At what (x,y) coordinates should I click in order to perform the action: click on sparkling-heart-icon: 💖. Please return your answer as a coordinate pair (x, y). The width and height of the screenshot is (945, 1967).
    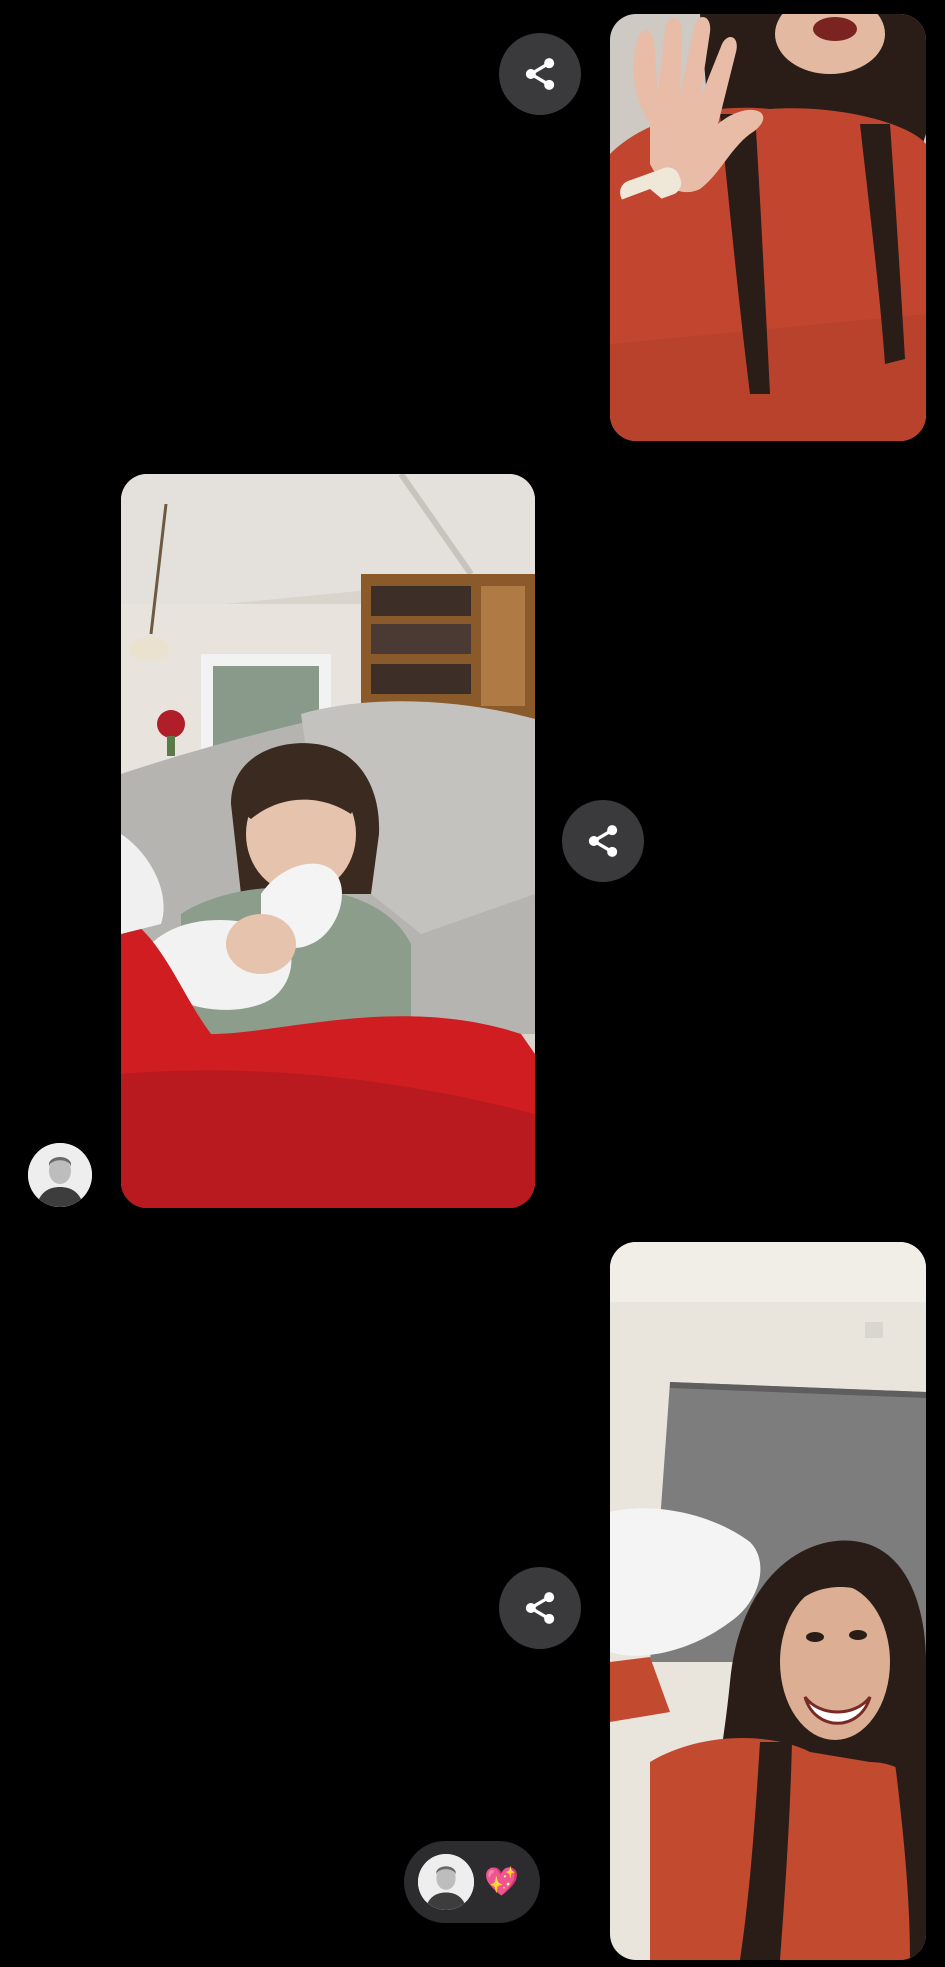
    Looking at the image, I should click on (501, 1881).